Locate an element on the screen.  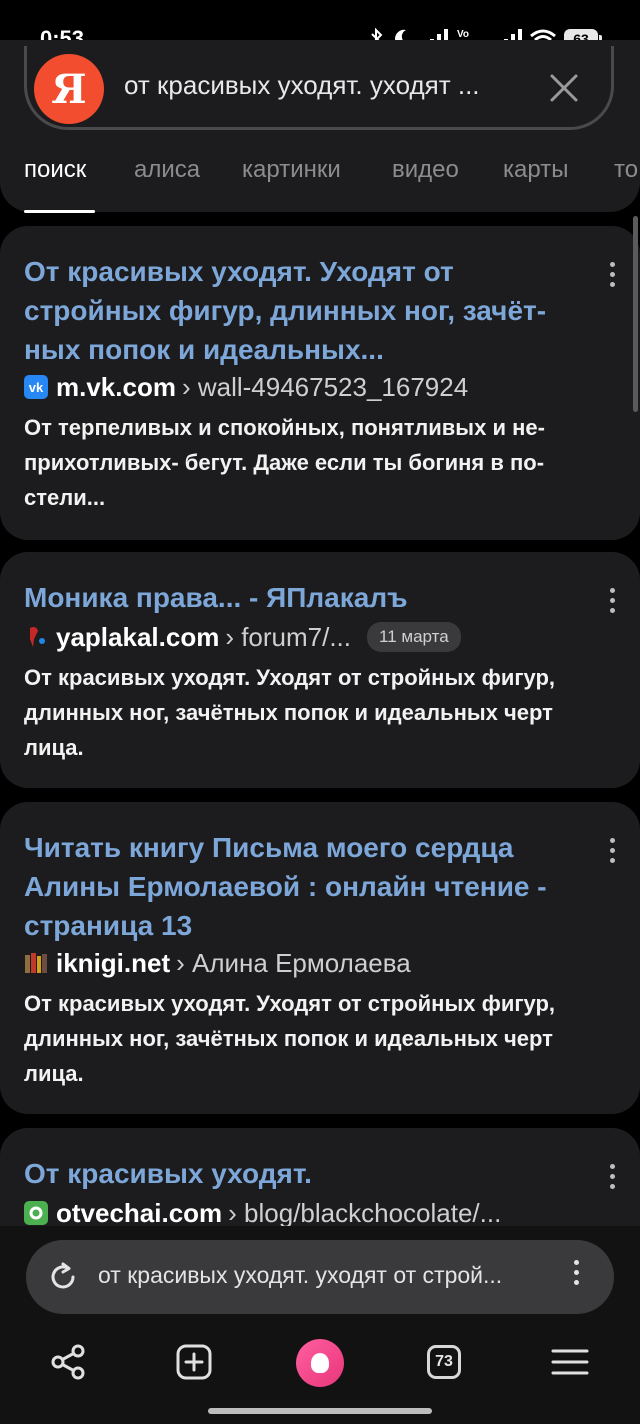
new-tab-icon is located at coordinates (194, 1362).